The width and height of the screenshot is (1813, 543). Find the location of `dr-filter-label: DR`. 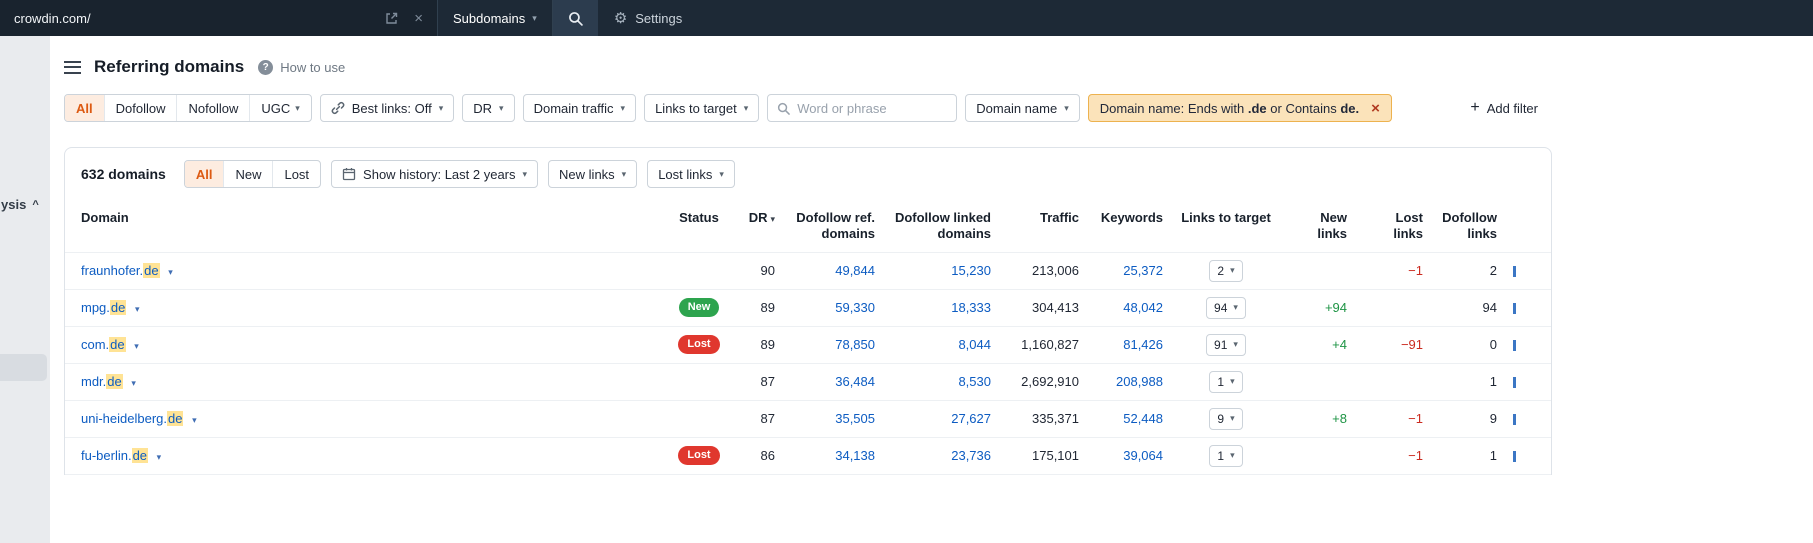

dr-filter-label: DR is located at coordinates (483, 108).